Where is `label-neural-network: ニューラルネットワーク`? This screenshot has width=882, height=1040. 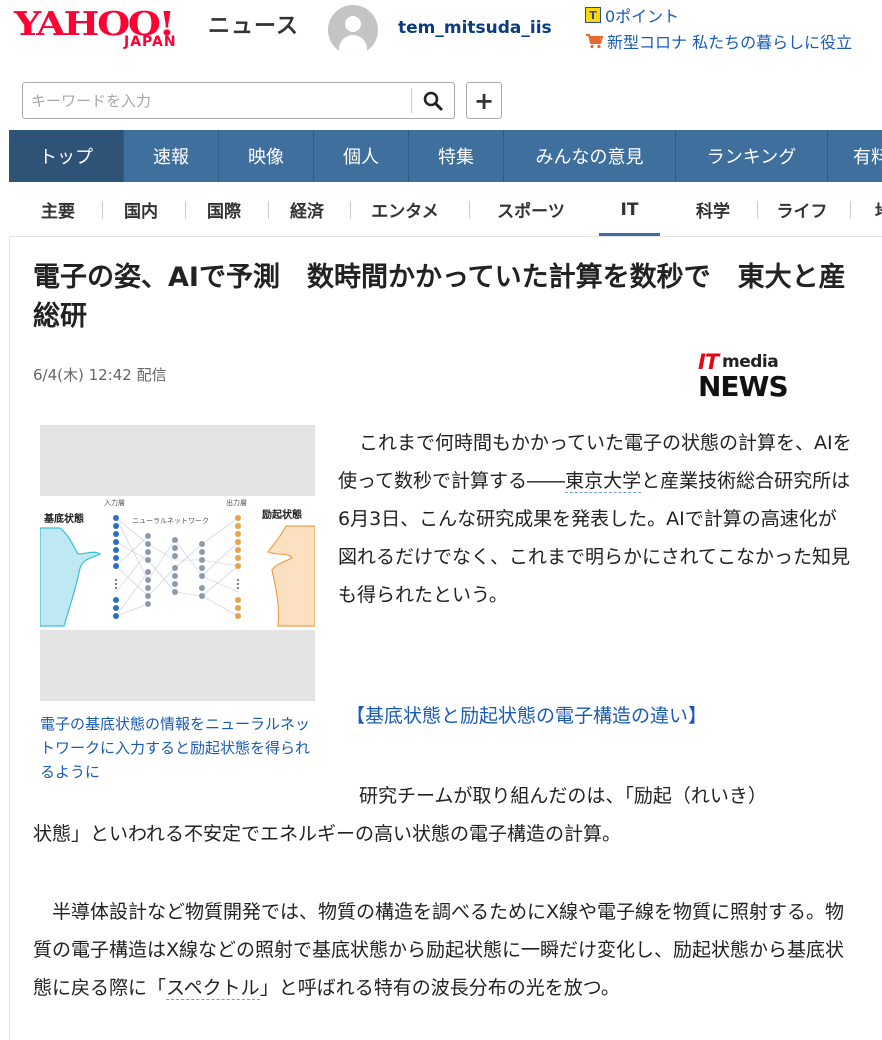 label-neural-network: ニューラルネットワーク is located at coordinates (170, 521).